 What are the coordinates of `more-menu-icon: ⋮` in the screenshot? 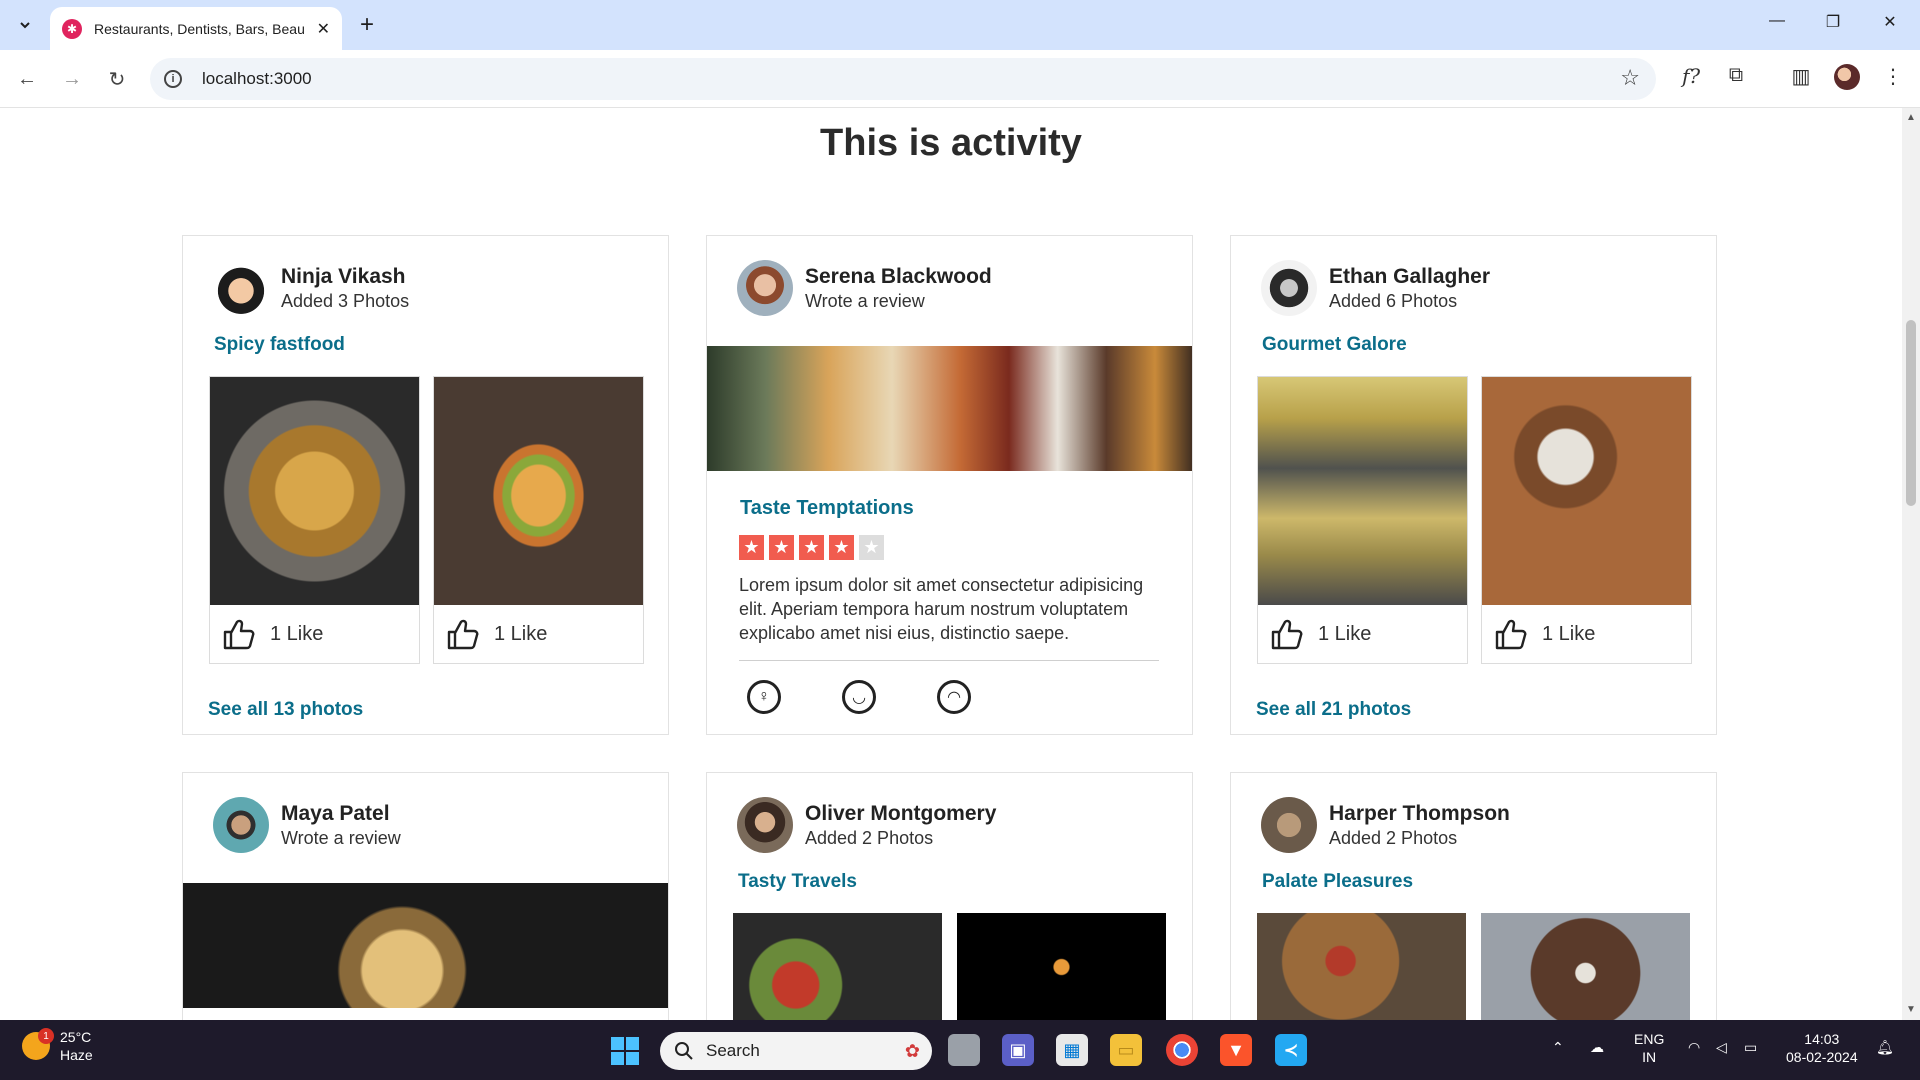 It's located at (1893, 76).